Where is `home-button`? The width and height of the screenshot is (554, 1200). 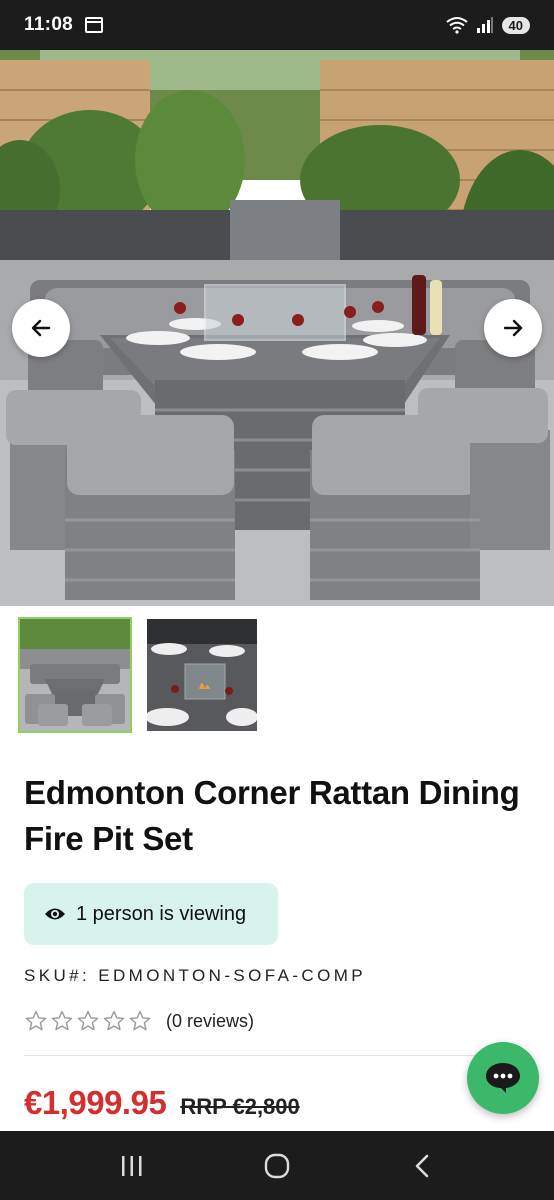
home-button is located at coordinates (277, 1166).